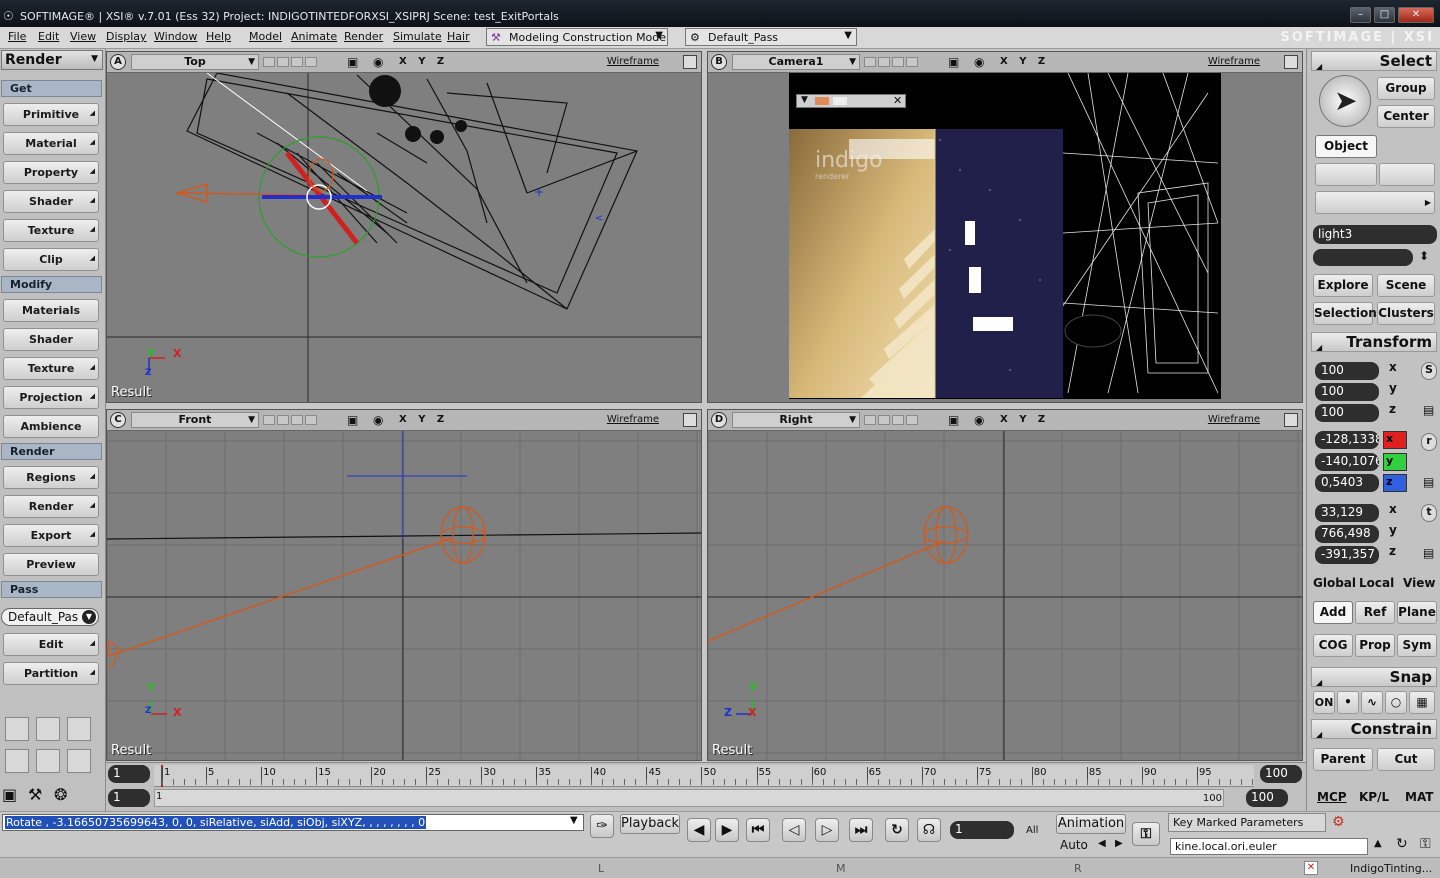 Image resolution: width=1440 pixels, height=878 pixels. Describe the element at coordinates (1429, 442) in the screenshot. I see `rotate-toggle-button: r` at that location.